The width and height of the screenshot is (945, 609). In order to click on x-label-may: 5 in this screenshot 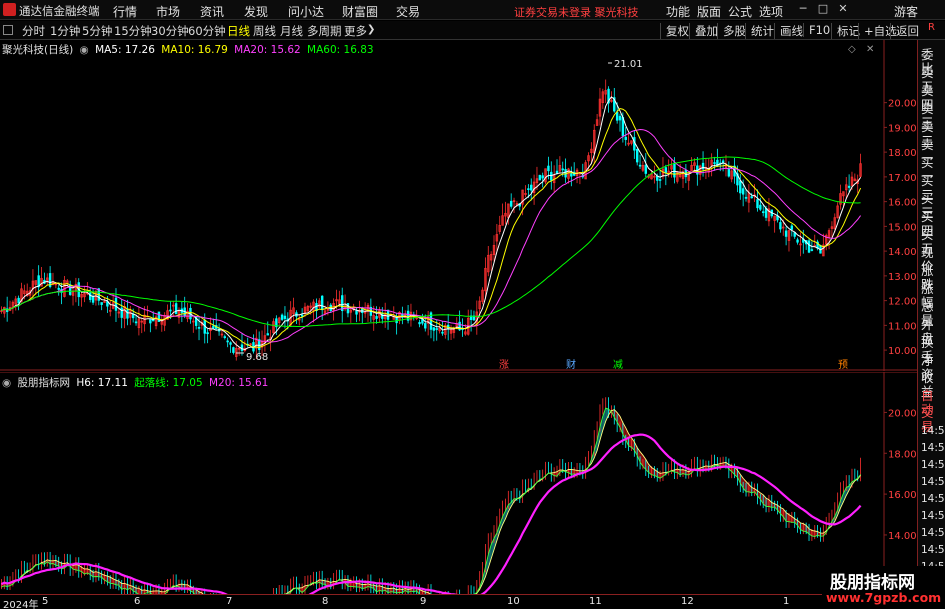, I will do `click(45, 601)`.